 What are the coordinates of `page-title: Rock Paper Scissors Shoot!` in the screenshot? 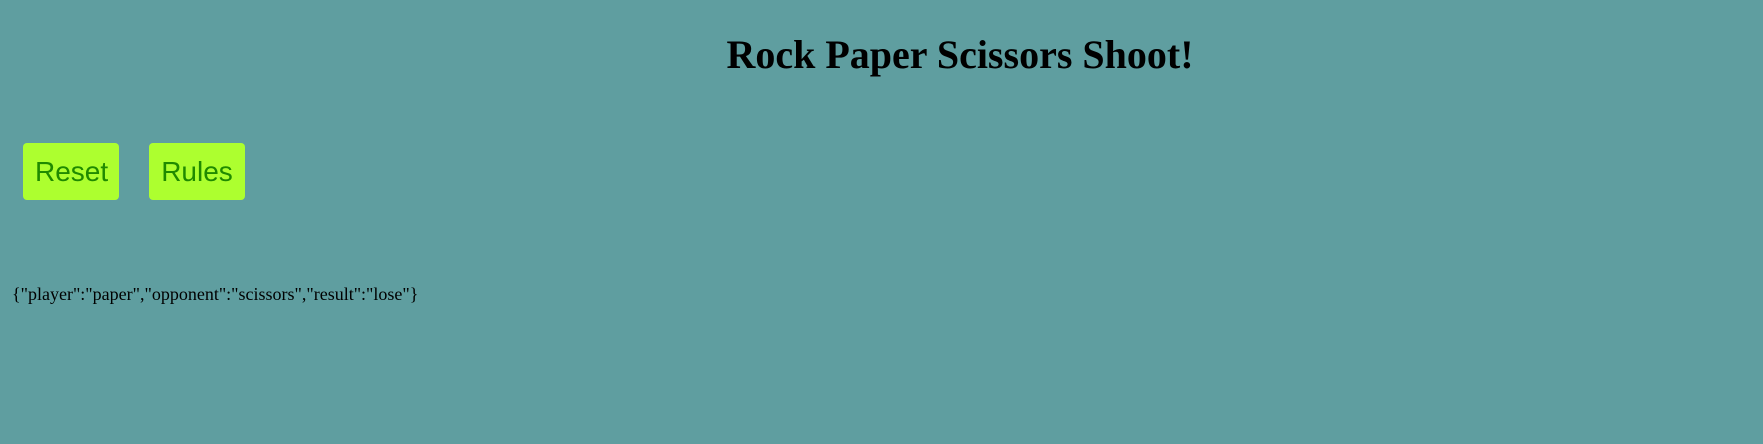 It's located at (960, 54).